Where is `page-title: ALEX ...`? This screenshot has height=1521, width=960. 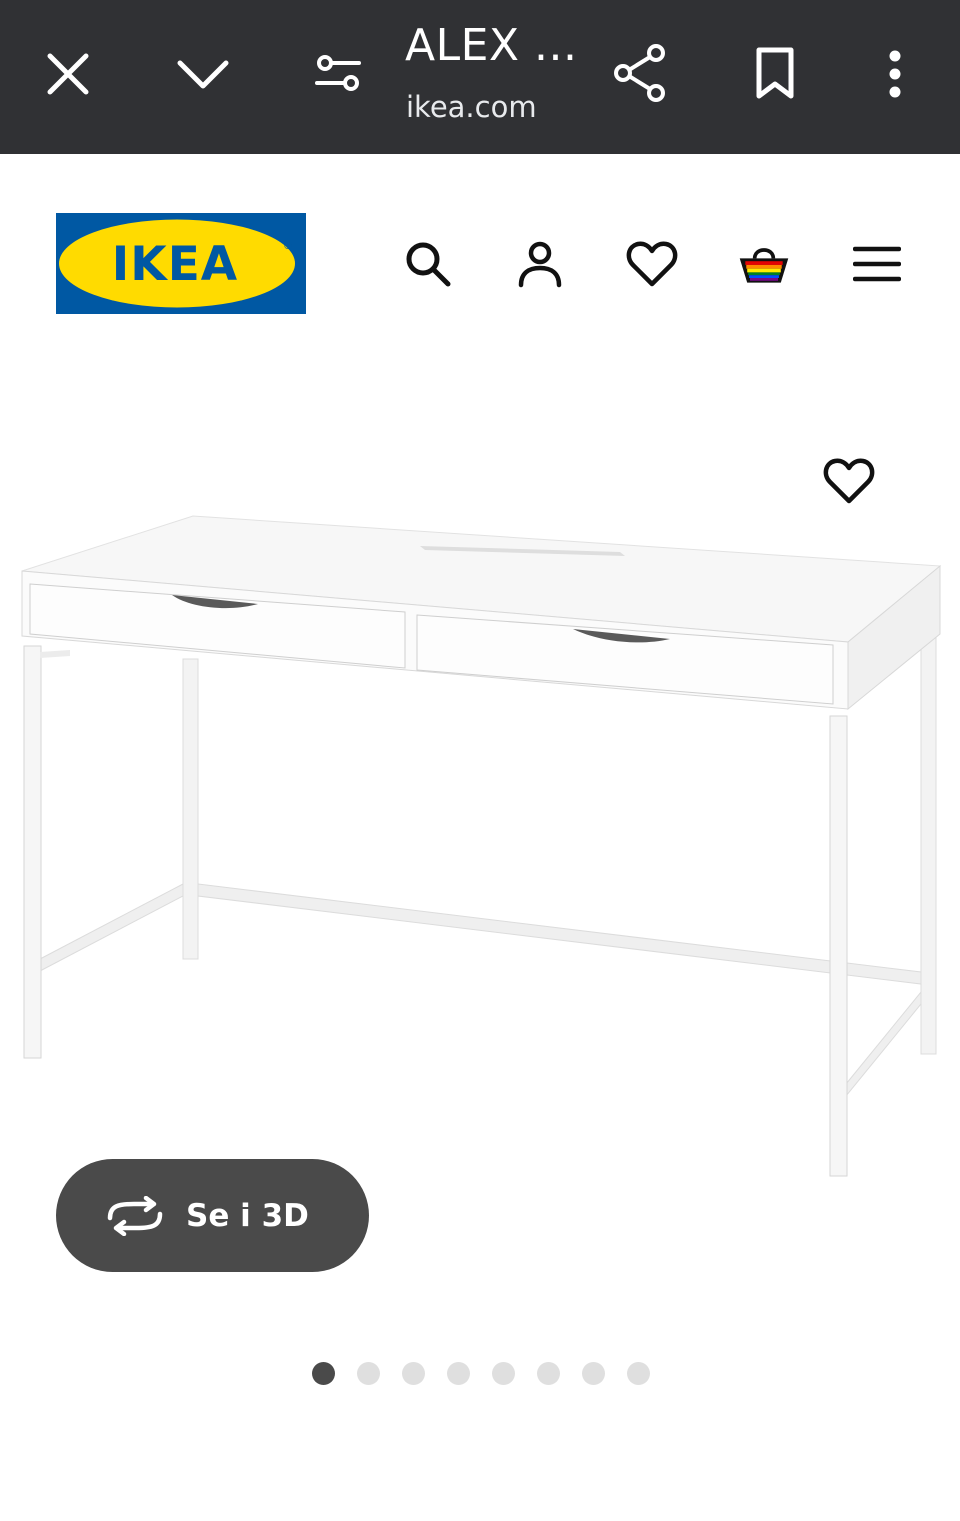
page-title: ALEX ... is located at coordinates (491, 45).